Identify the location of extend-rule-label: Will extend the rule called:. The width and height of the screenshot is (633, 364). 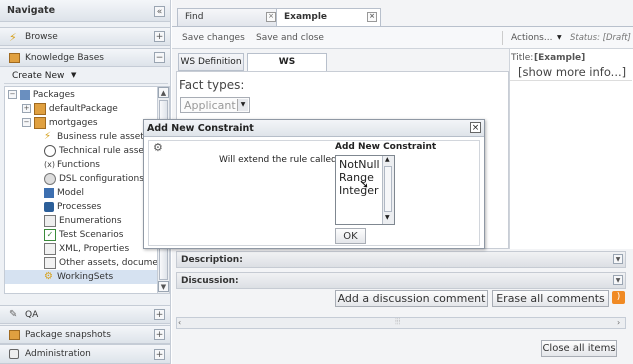
(279, 160).